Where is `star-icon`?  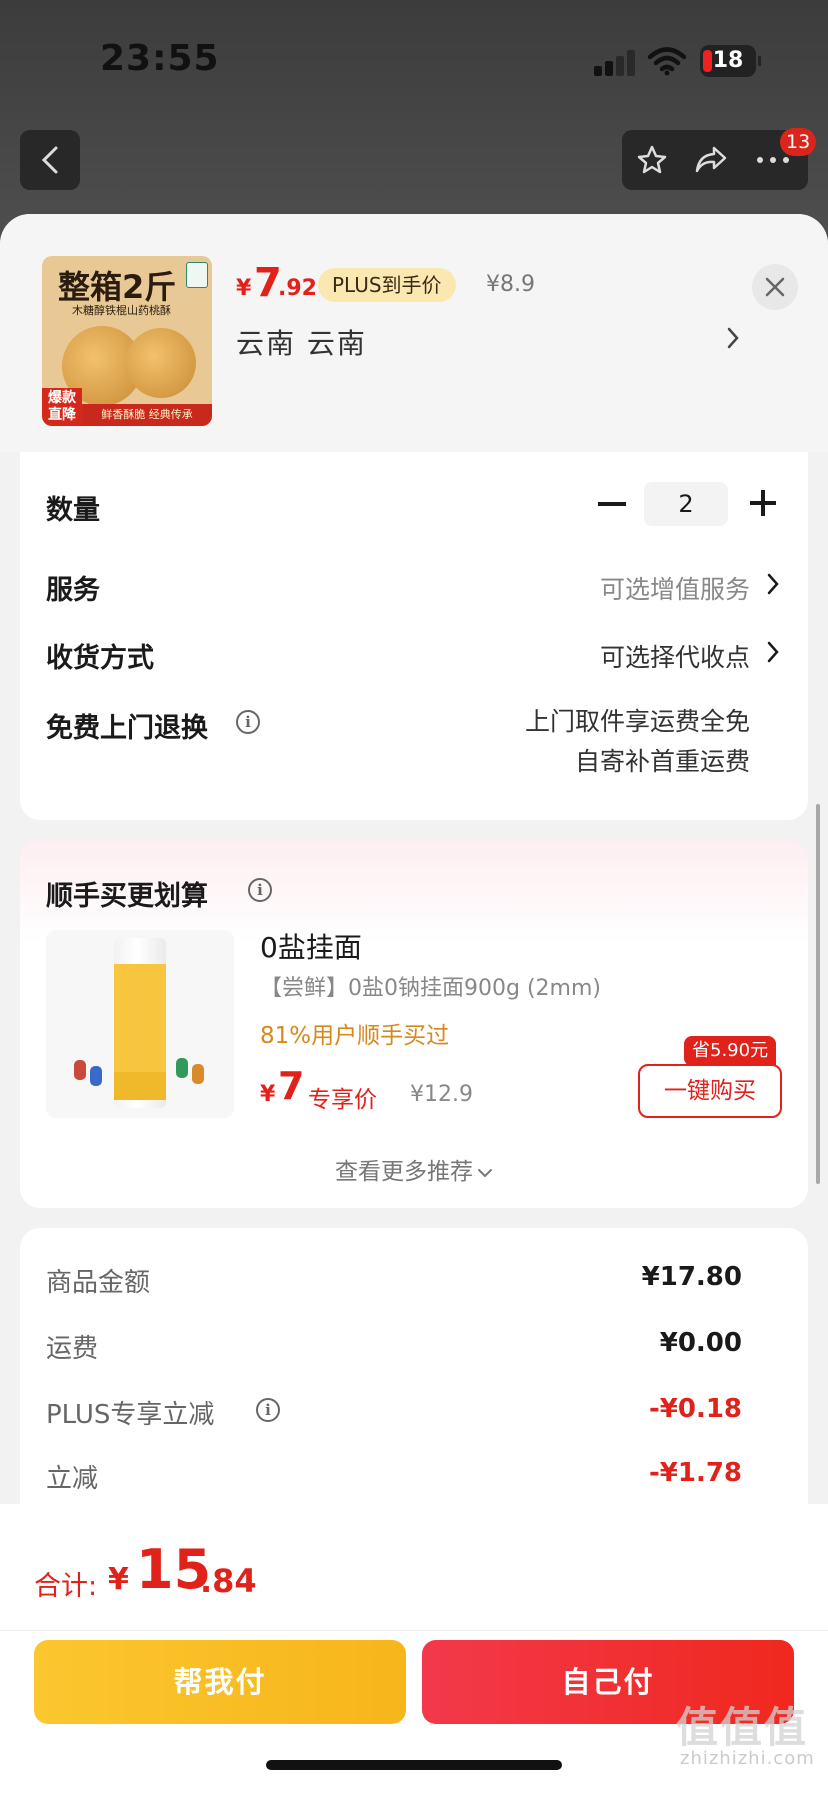
star-icon is located at coordinates (652, 160).